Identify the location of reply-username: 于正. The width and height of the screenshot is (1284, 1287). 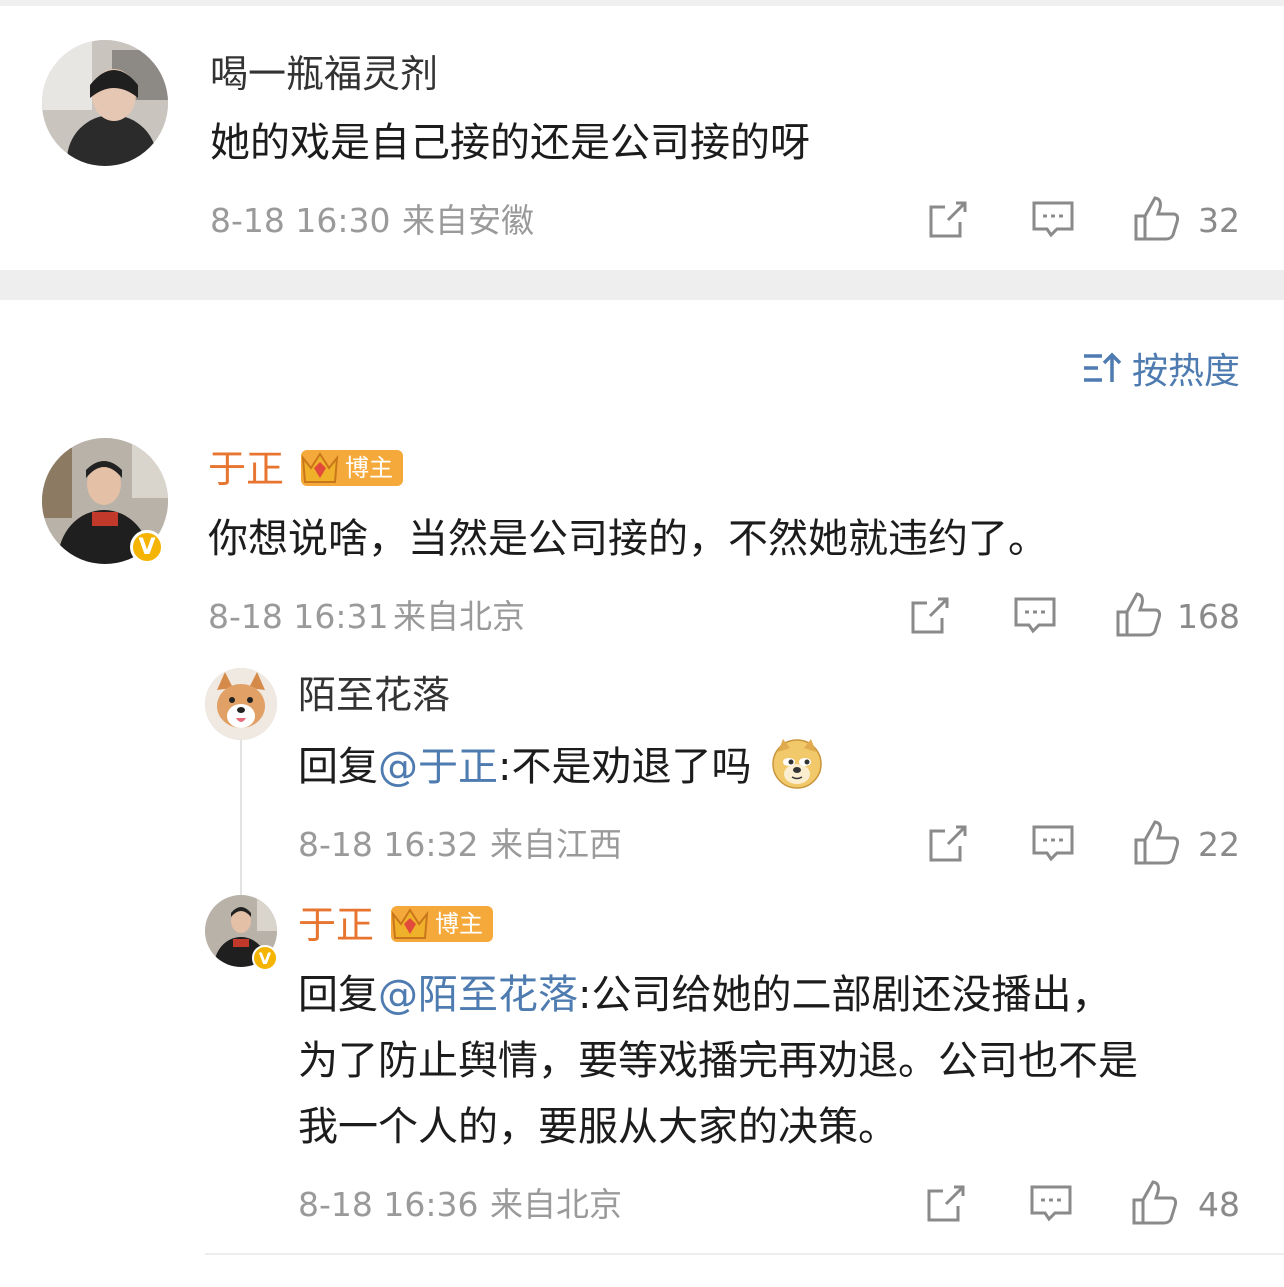
(336, 925).